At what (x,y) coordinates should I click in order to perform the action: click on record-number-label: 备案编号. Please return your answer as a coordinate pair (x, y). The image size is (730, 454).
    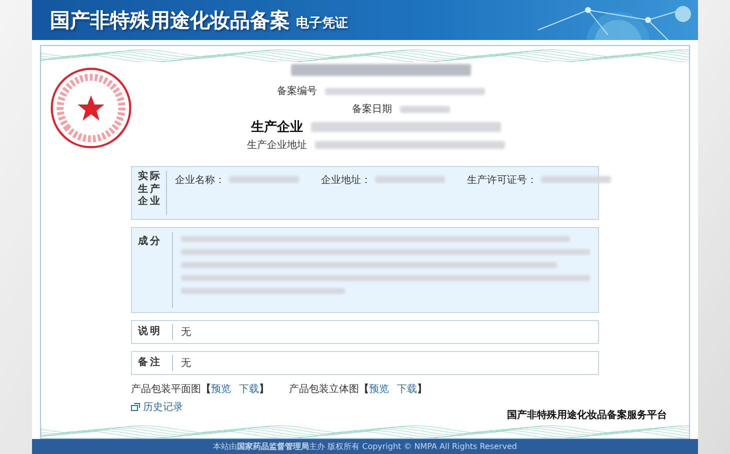
    Looking at the image, I should click on (297, 91).